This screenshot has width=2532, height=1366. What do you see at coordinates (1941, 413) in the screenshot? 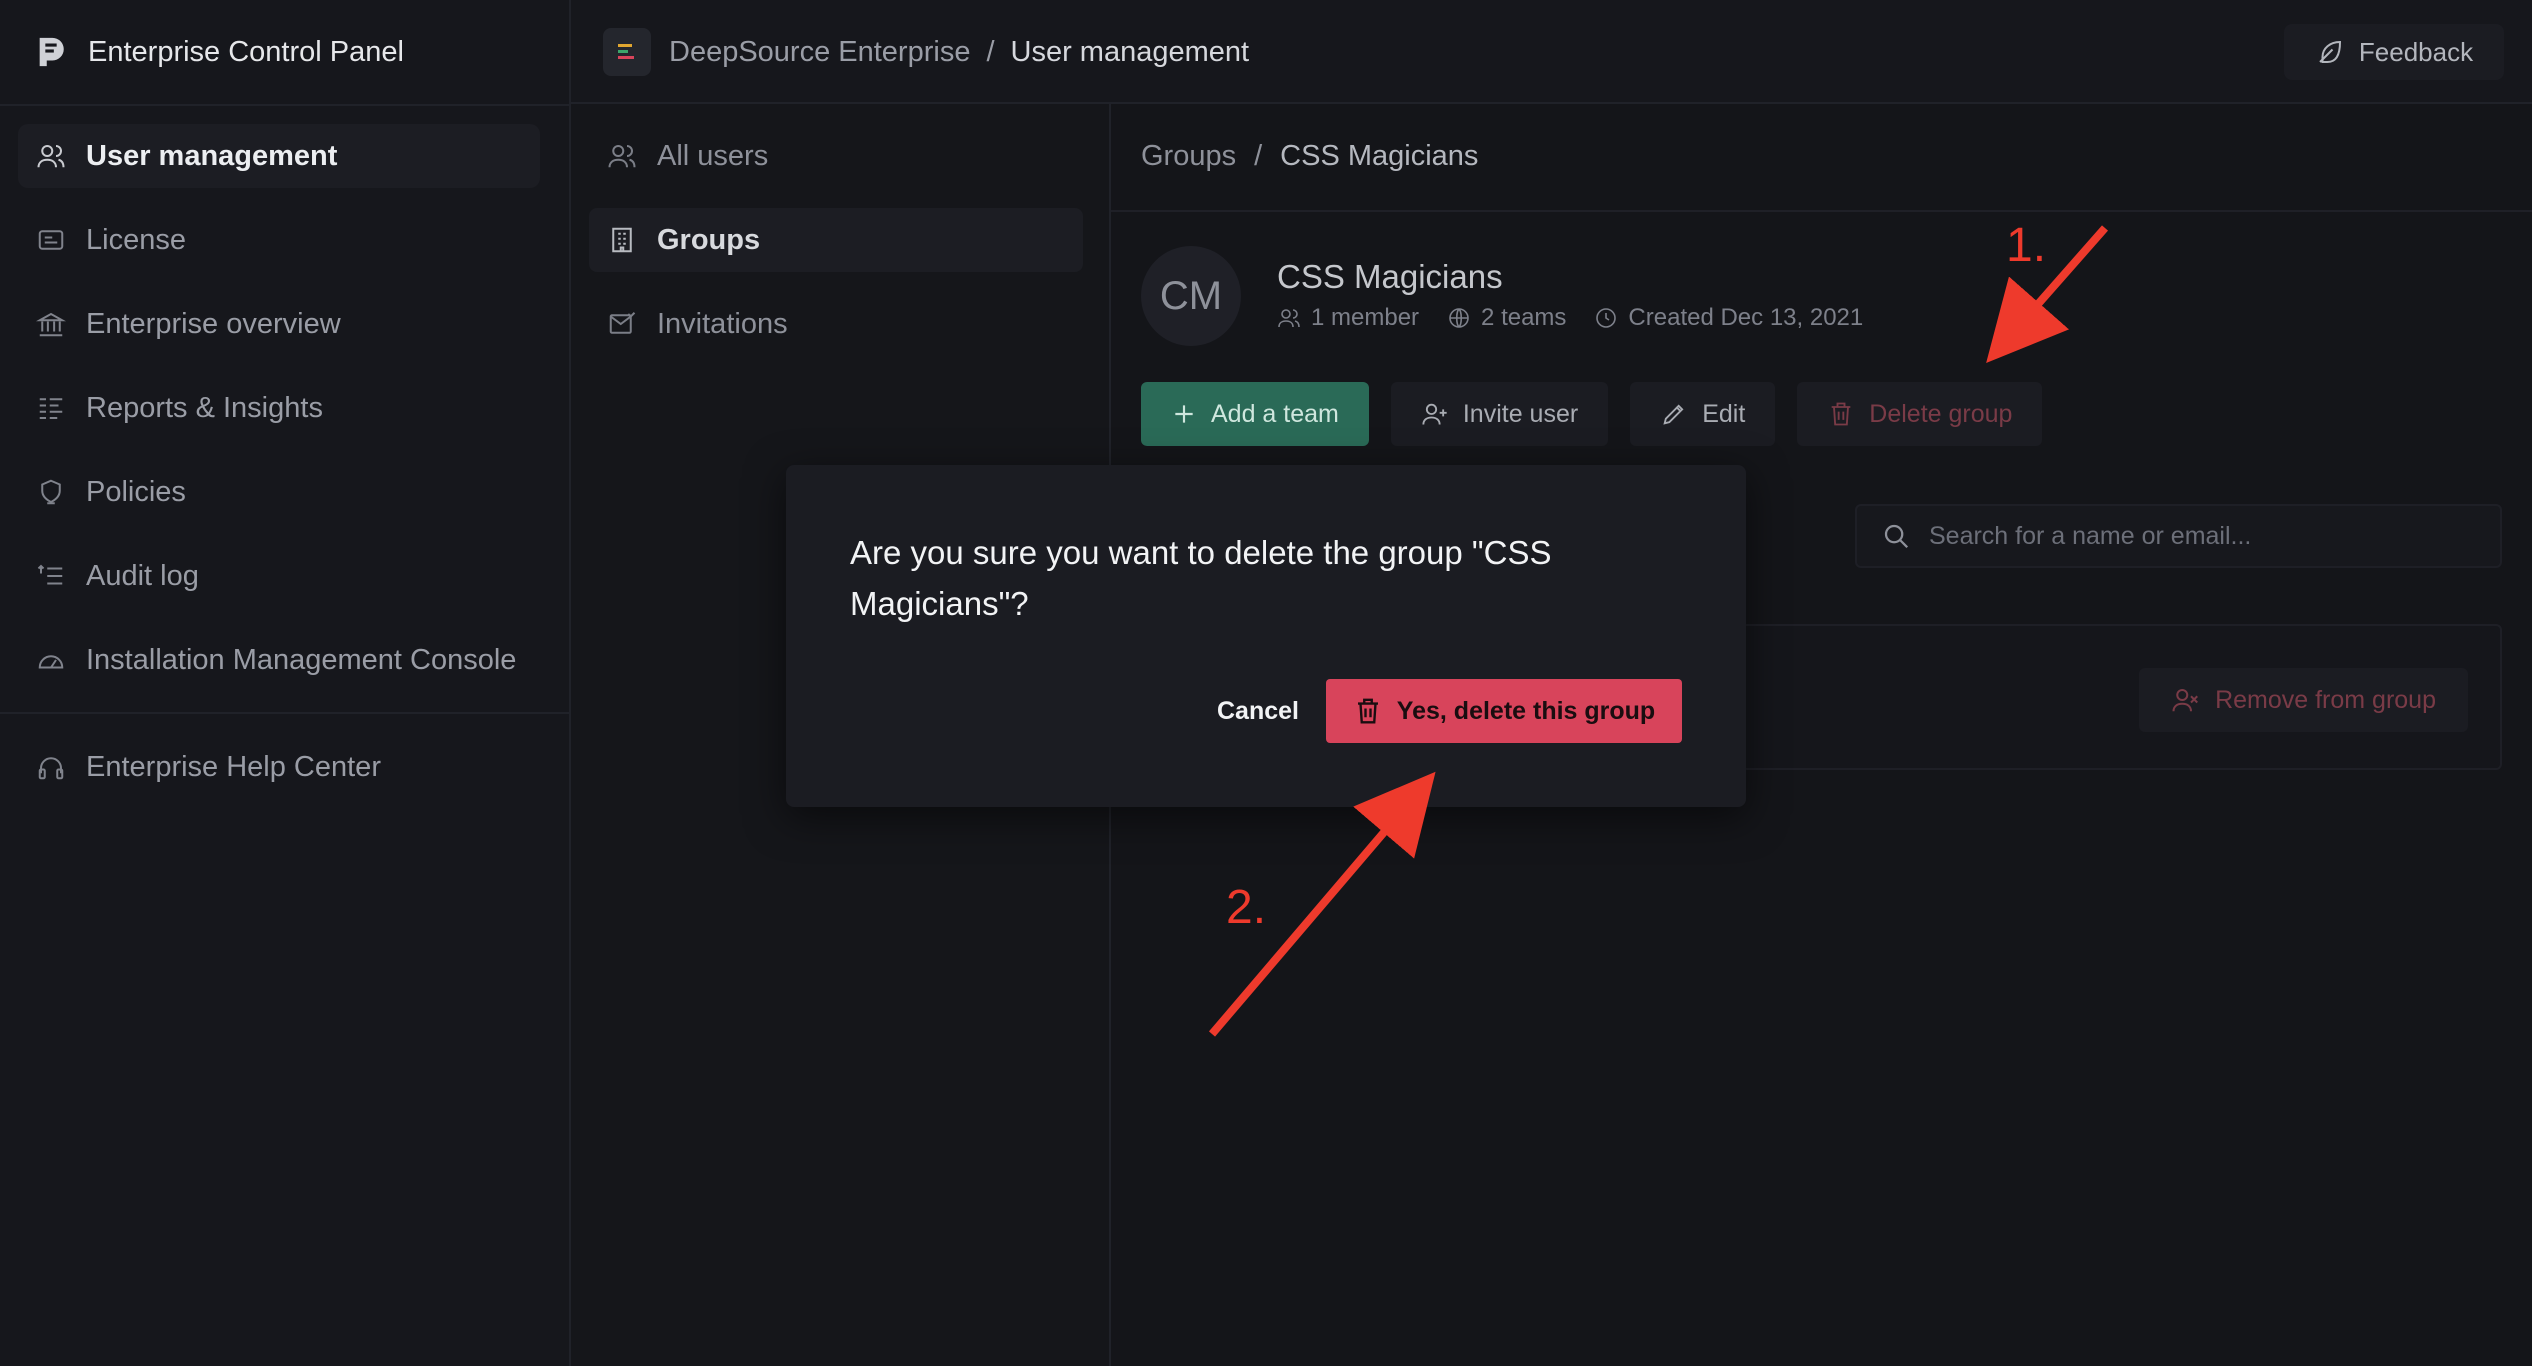
I see `delete-group-label: Delete group` at bounding box center [1941, 413].